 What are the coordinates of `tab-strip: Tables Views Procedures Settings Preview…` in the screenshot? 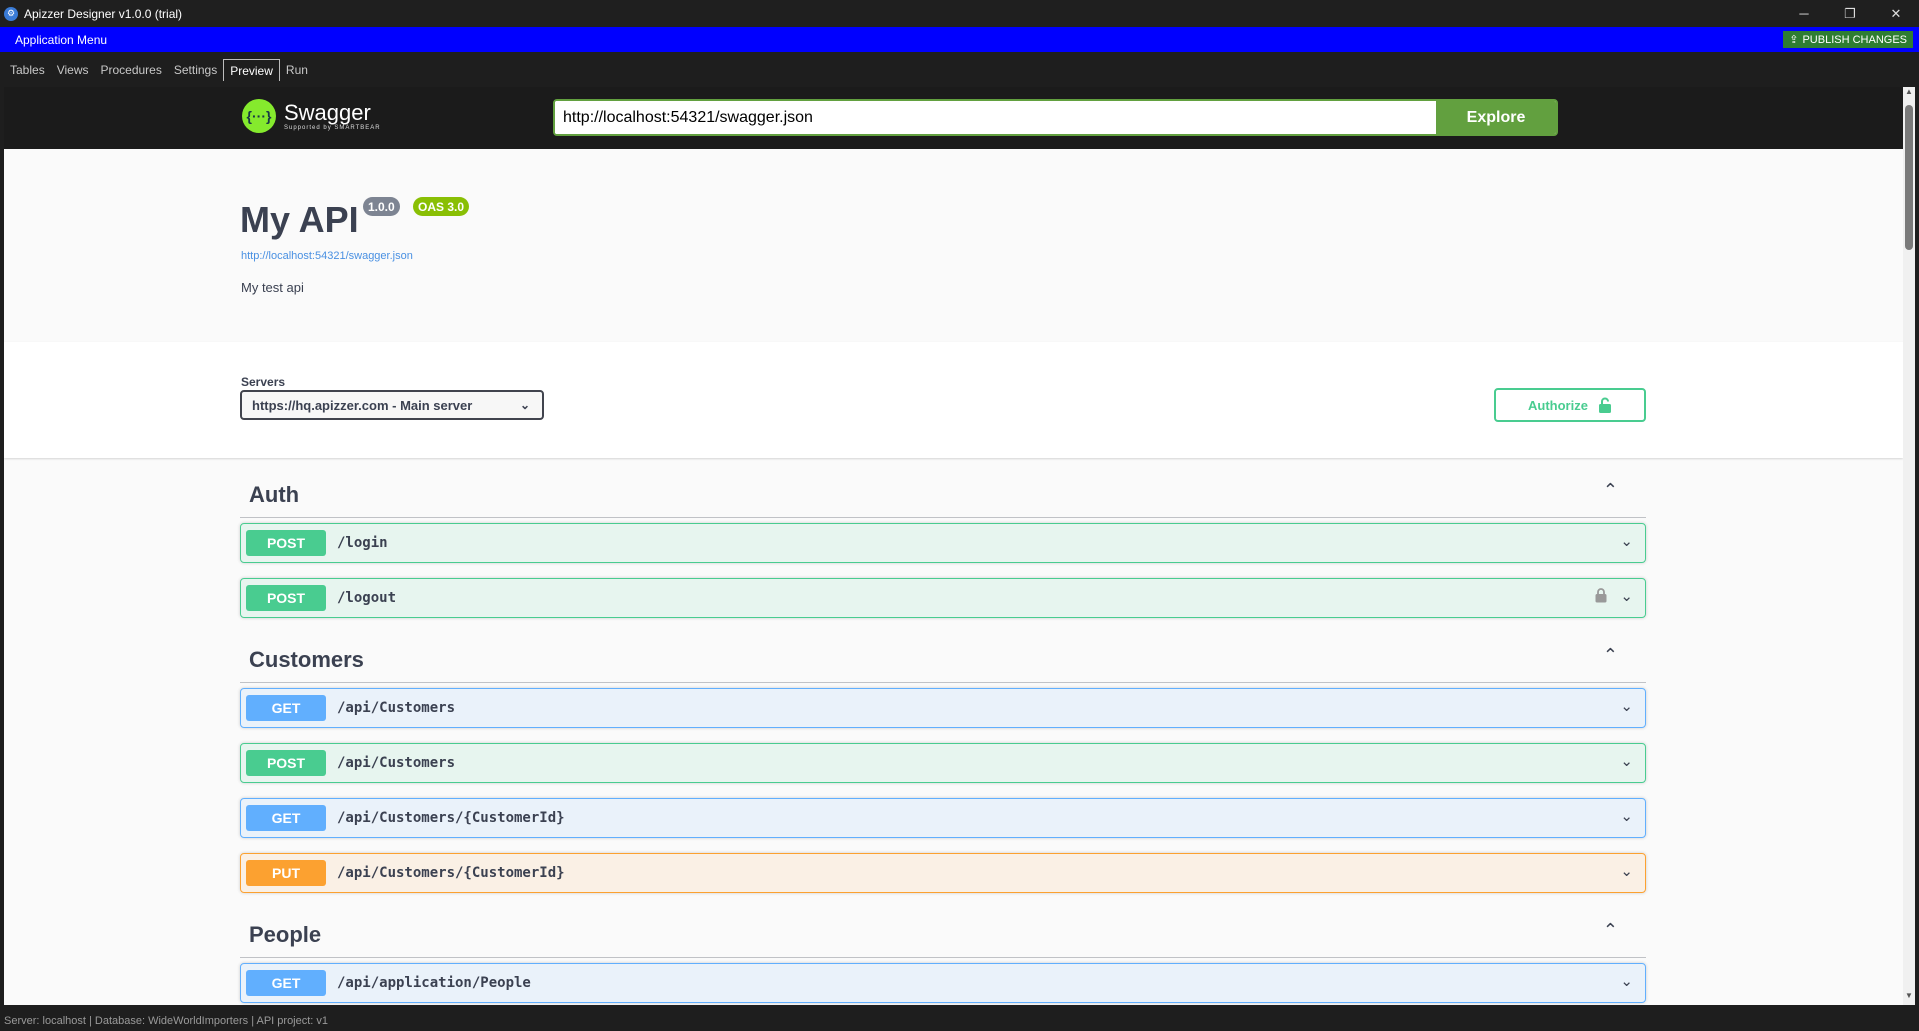 It's located at (959, 68).